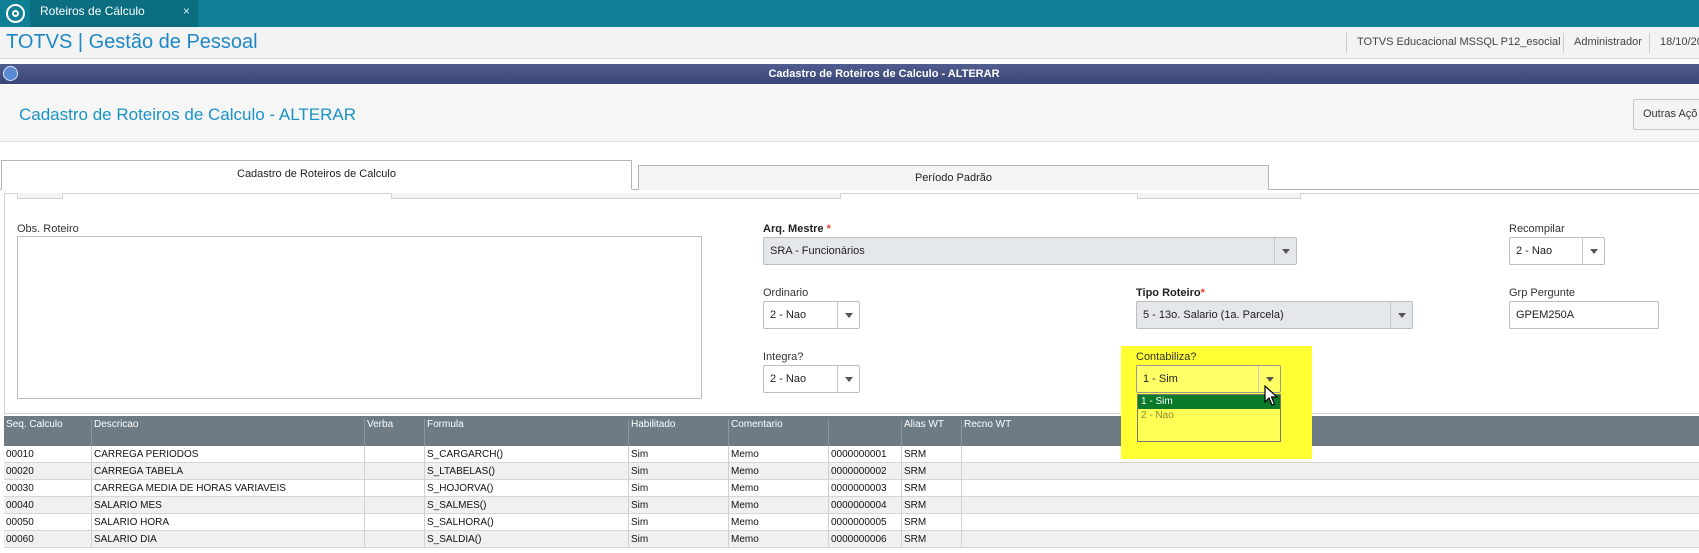 Image resolution: width=1699 pixels, height=553 pixels. Describe the element at coordinates (788, 315) in the screenshot. I see `ordinario-value: 2 - Nao` at that location.